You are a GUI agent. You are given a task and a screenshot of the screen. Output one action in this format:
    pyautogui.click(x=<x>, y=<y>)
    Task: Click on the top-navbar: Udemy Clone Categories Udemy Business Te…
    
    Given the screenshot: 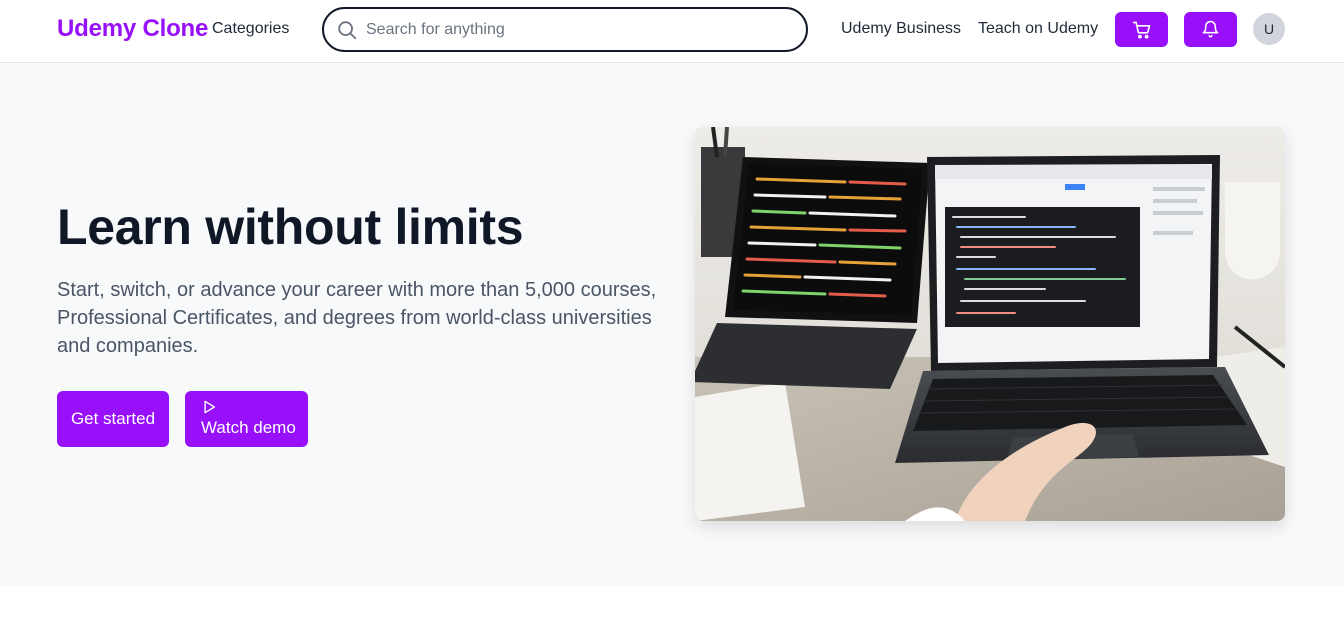 What is the action you would take?
    pyautogui.click(x=672, y=31)
    